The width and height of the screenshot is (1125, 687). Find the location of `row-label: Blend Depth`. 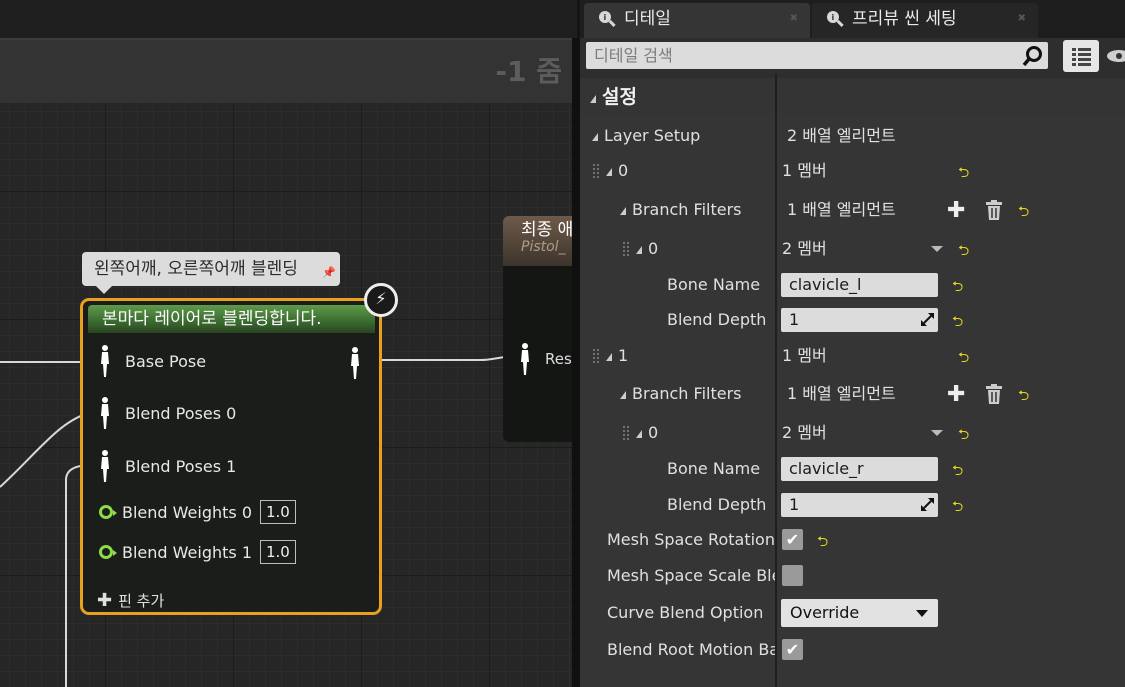

row-label: Blend Depth is located at coordinates (717, 319).